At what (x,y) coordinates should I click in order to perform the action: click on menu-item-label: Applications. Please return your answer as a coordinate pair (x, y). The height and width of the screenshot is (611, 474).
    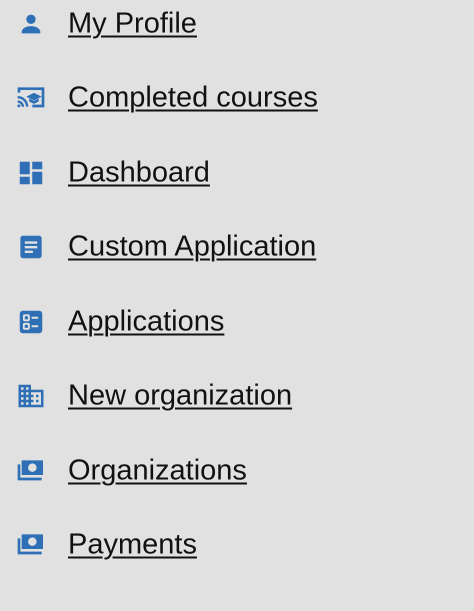
    Looking at the image, I should click on (146, 321).